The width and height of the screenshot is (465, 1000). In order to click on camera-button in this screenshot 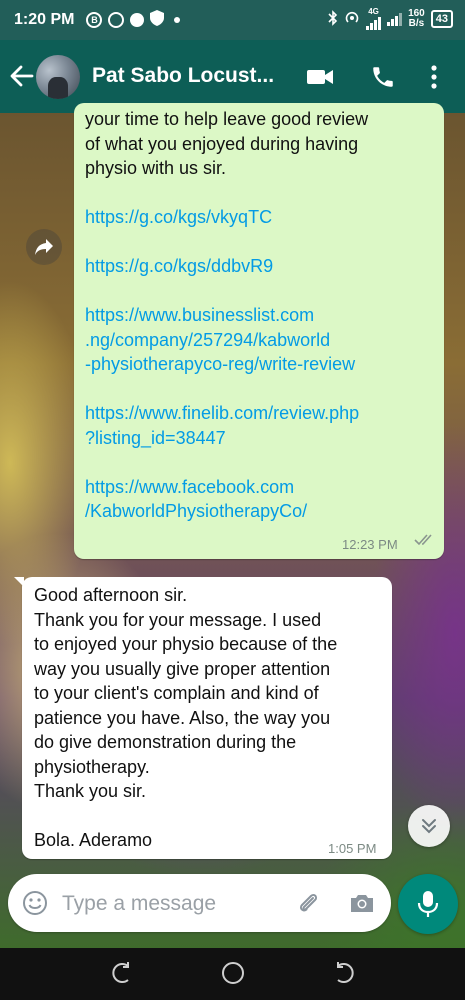, I will do `click(362, 903)`.